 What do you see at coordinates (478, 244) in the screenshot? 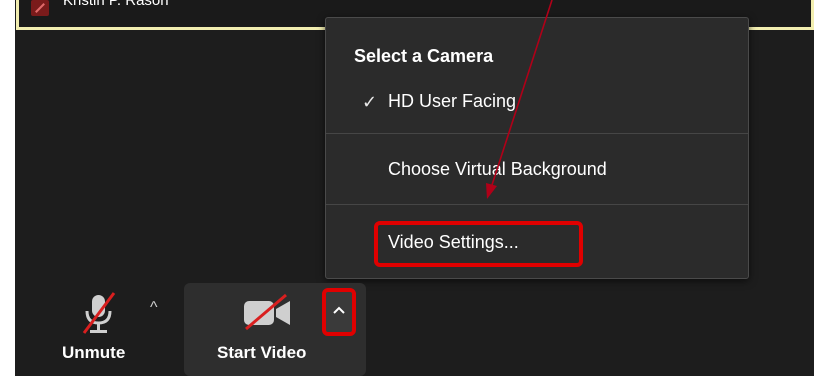
I see `video-settings-annotation-box` at bounding box center [478, 244].